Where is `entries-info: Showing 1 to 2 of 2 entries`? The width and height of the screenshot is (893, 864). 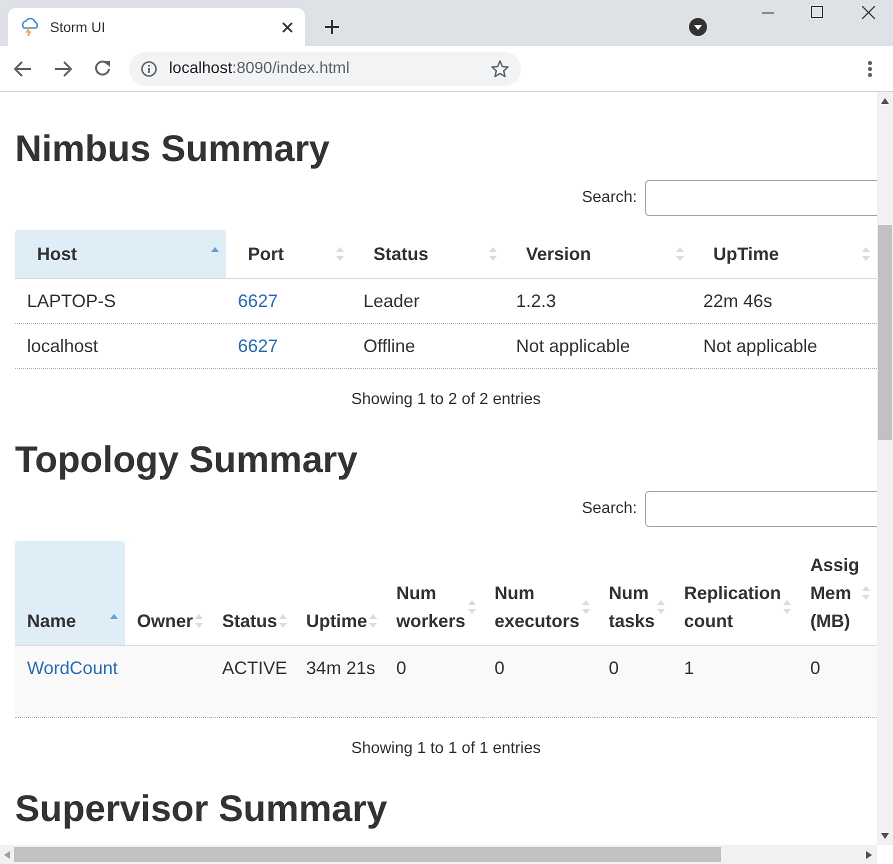
entries-info: Showing 1 to 2 of 2 entries is located at coordinates (446, 400).